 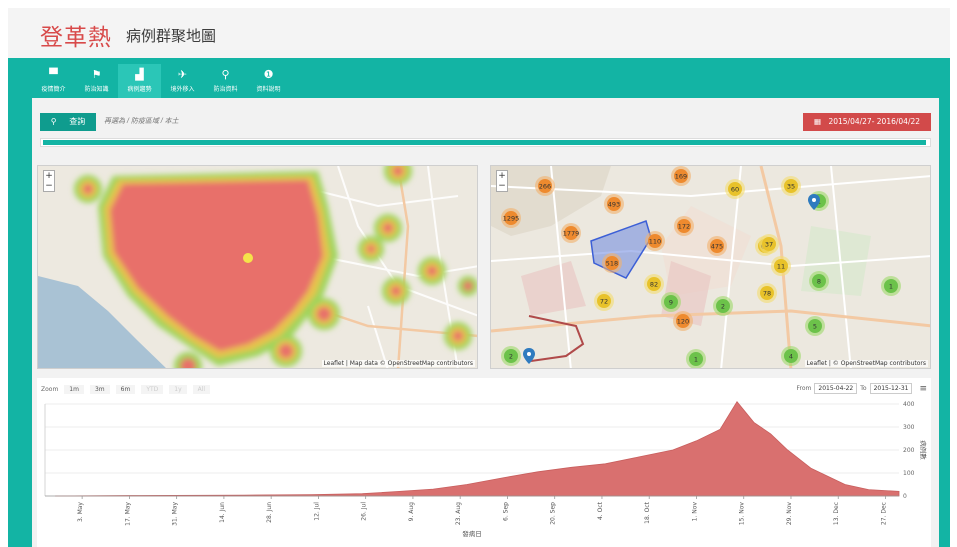 I want to click on x-tick-label: 17. May, so click(x=127, y=514).